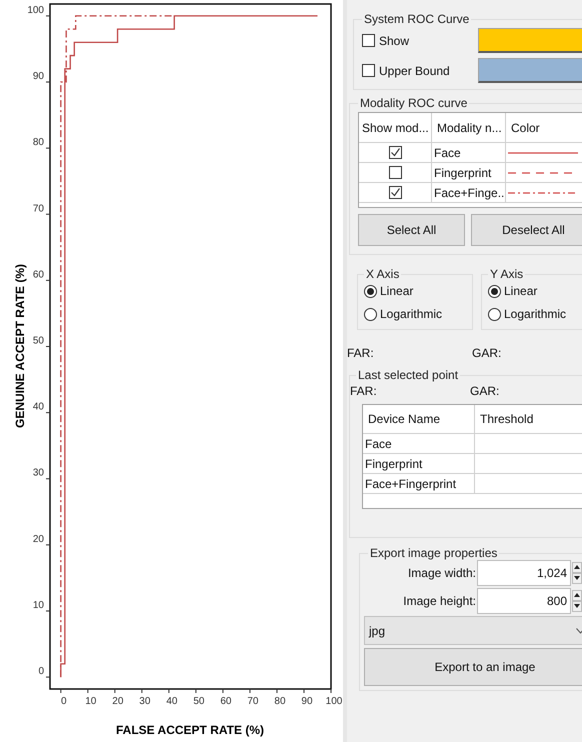 This screenshot has width=582, height=742. Describe the element at coordinates (433, 553) in the screenshot. I see `group-title: Export image properties` at that location.